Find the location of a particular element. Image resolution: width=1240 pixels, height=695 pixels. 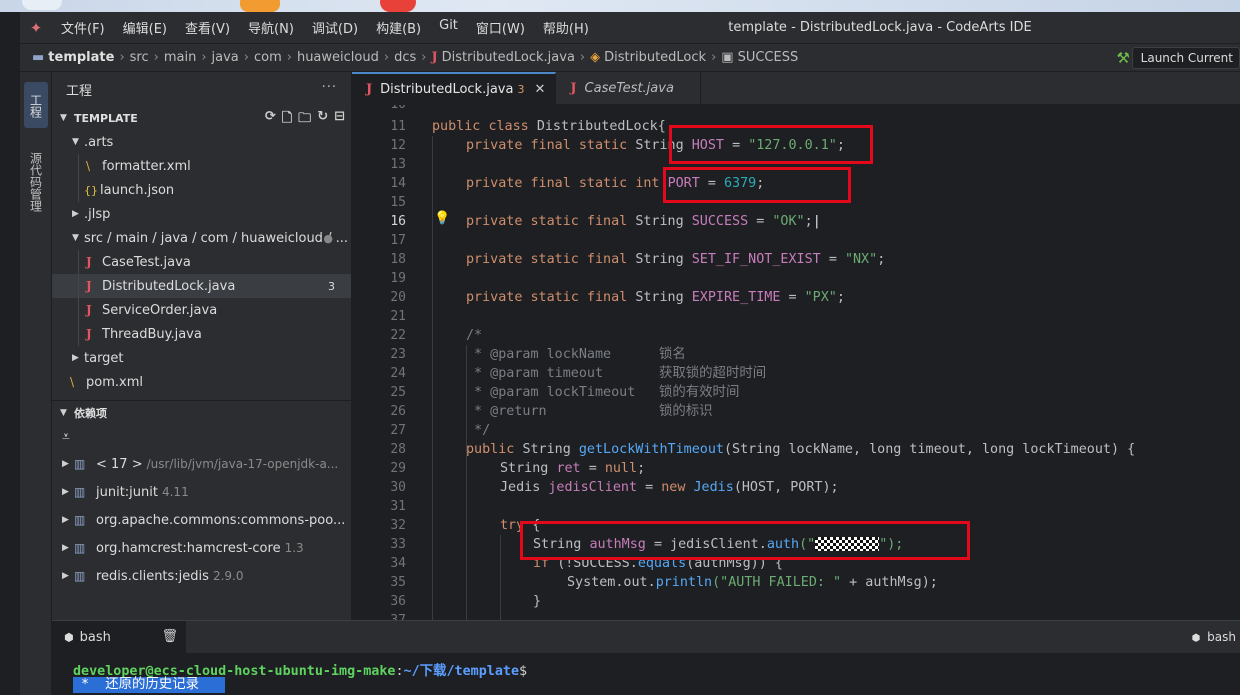

tree-item-threadbuy: J ThreadBuy.java is located at coordinates (201, 334).